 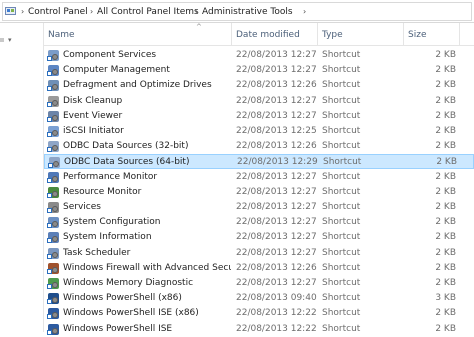 I want to click on breadcrumb-administrative-tools: Administrative Tools, so click(x=247, y=12).